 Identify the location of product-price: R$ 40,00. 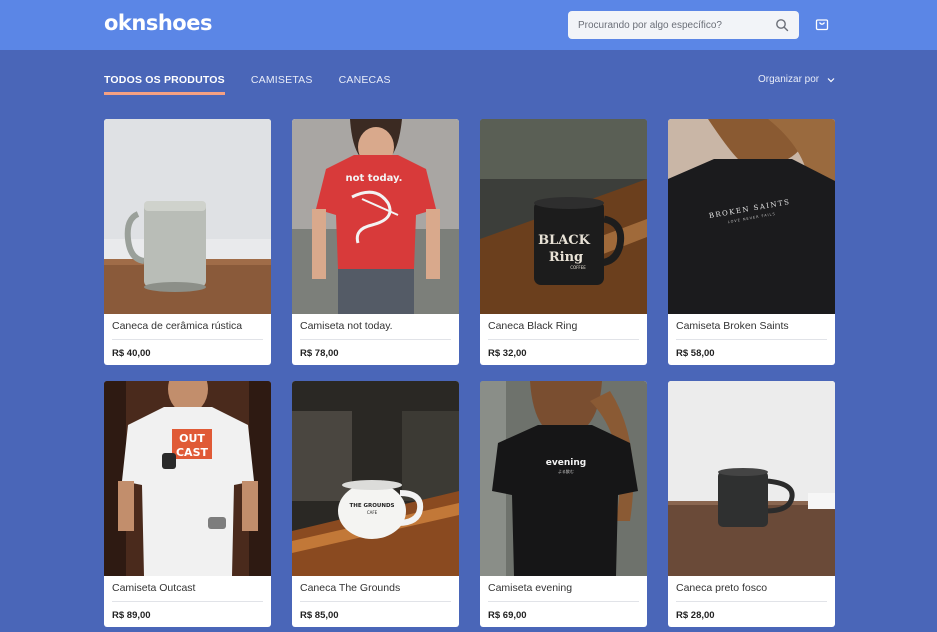
(131, 353).